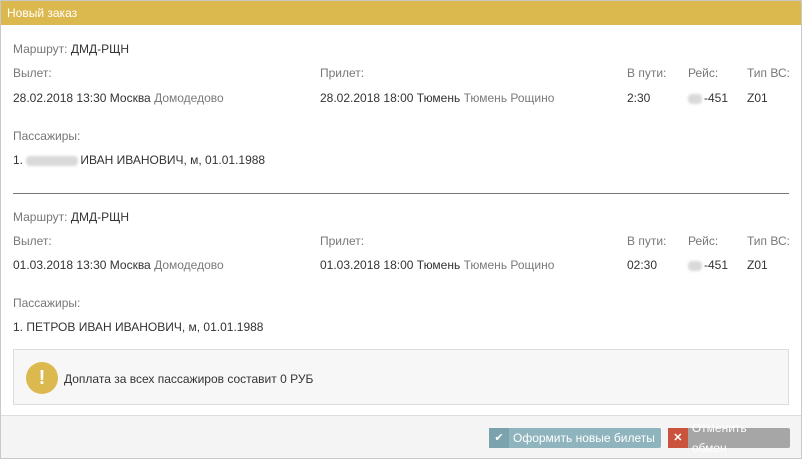  I want to click on cancel-exchange-button: ✕ Отменить обмен, so click(729, 438).